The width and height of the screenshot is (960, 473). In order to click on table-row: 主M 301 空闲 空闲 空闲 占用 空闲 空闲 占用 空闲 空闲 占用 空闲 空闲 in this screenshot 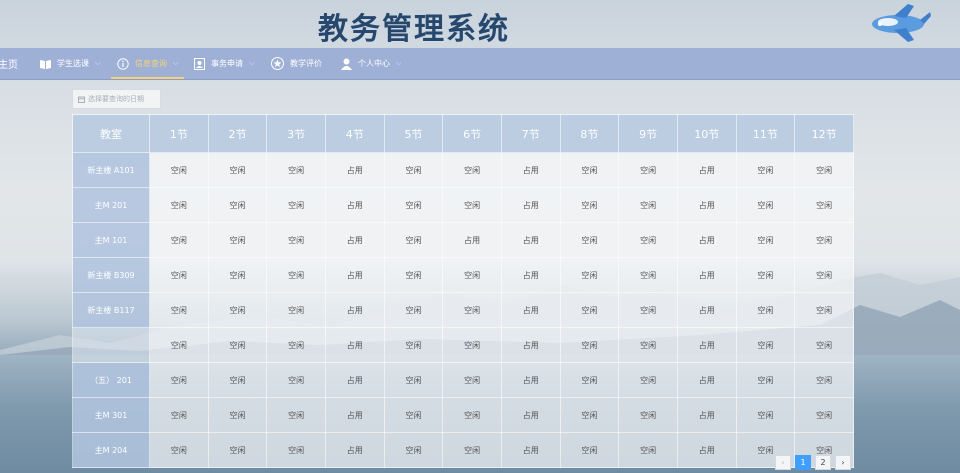, I will do `click(463, 415)`.